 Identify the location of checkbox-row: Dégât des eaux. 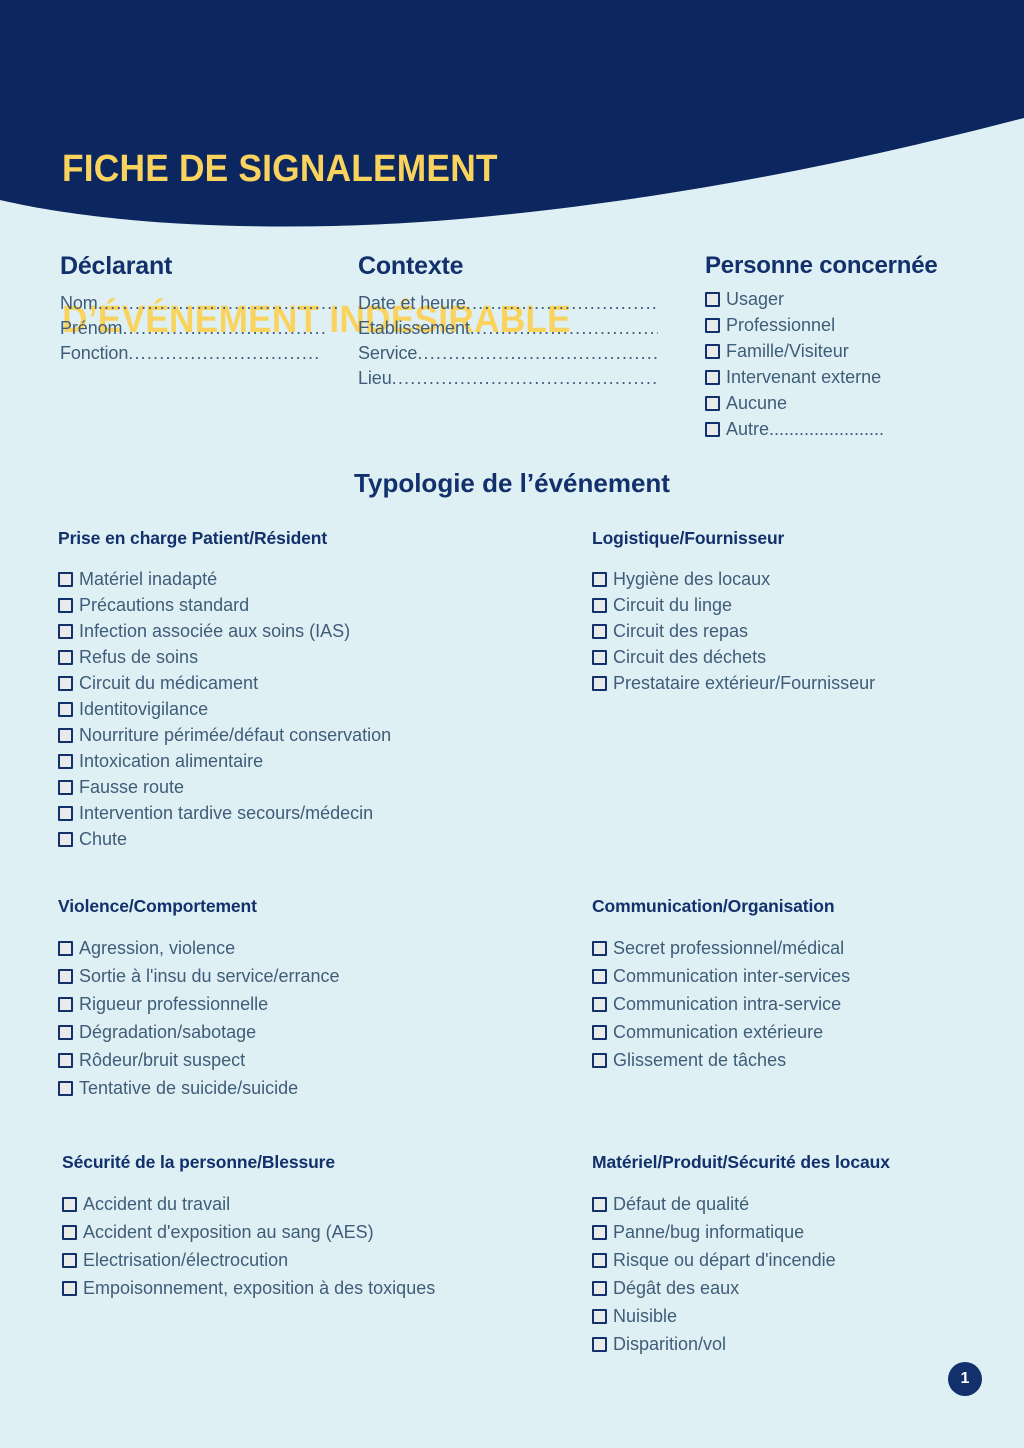
(741, 1288).